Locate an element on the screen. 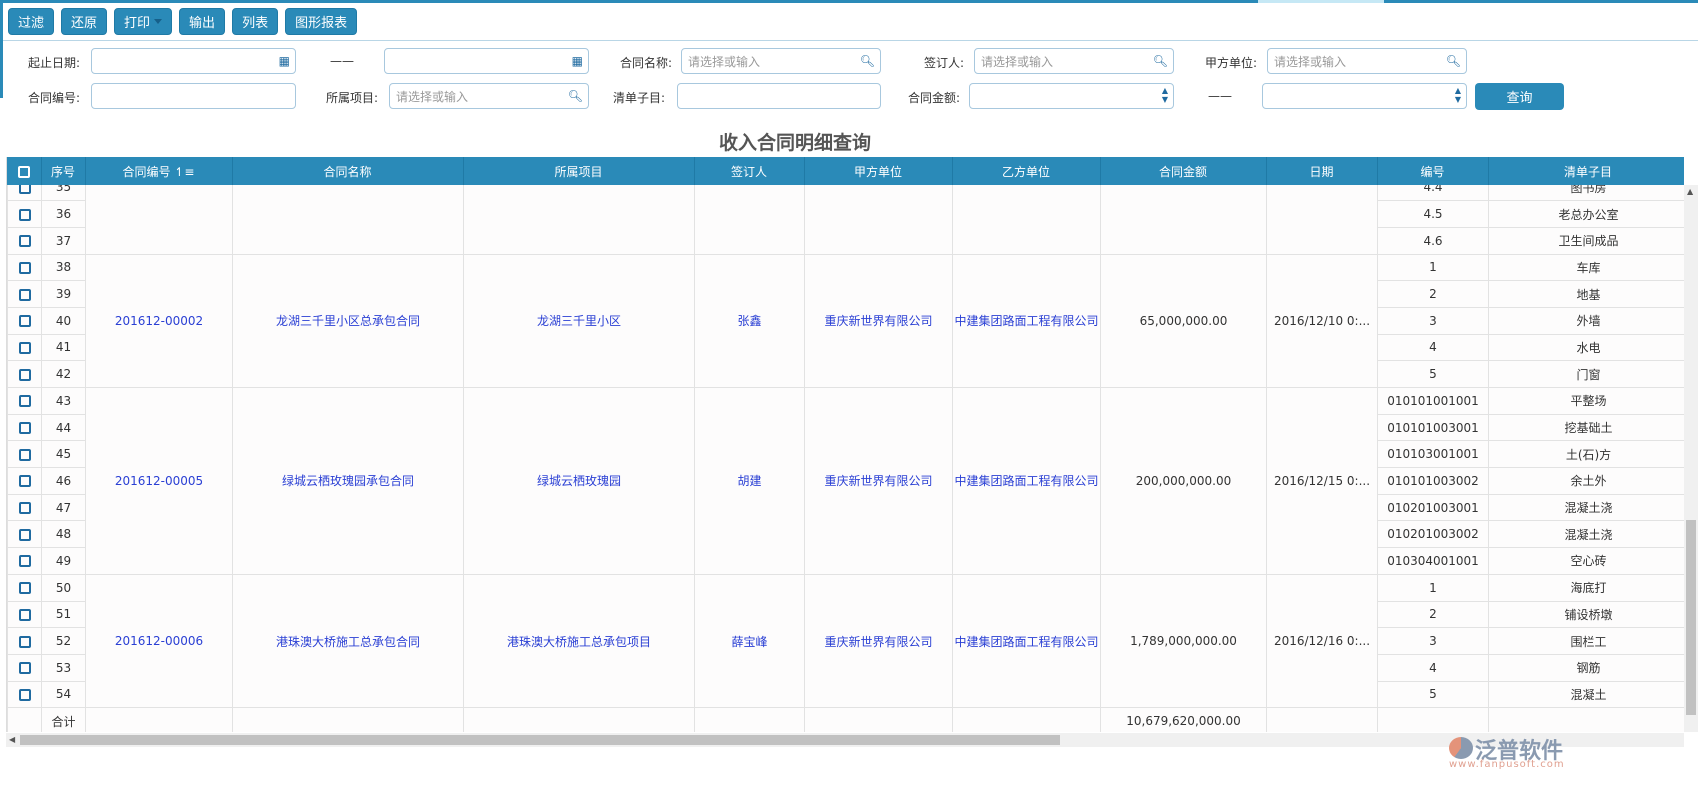 The image size is (1698, 810). no-cell: 201612-00005 is located at coordinates (159, 481).